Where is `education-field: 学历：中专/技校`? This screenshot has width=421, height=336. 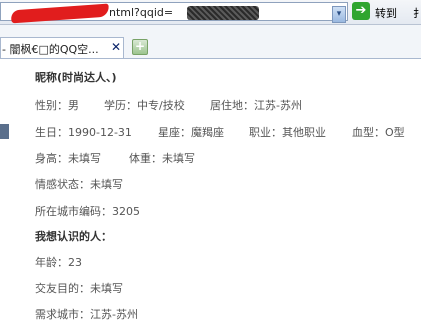 education-field: 学历：中专/技校 is located at coordinates (144, 105).